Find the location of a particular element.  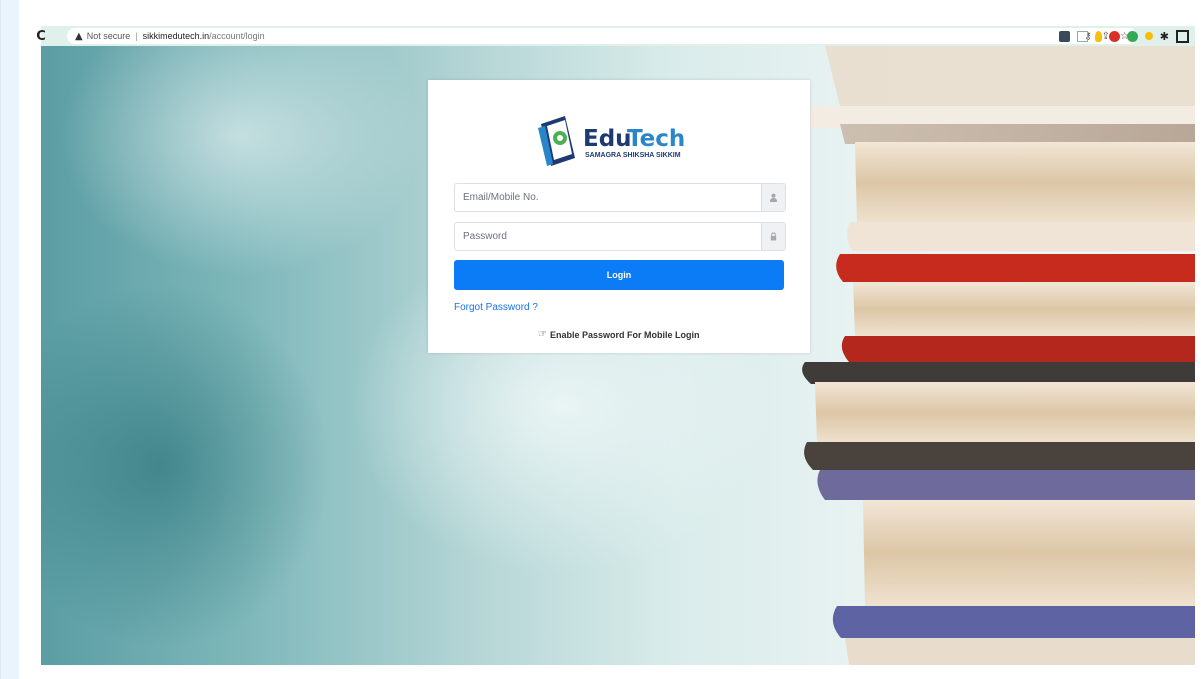

extensions-bar: ✱ is located at coordinates (1123, 36).